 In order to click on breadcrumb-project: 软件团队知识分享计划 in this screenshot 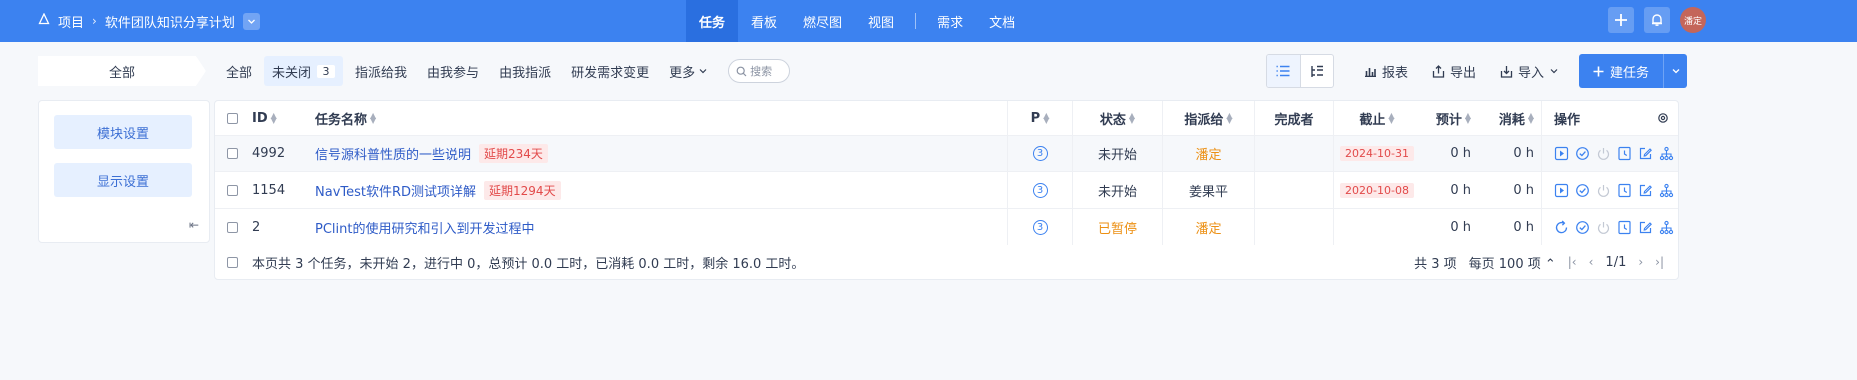, I will do `click(170, 21)`.